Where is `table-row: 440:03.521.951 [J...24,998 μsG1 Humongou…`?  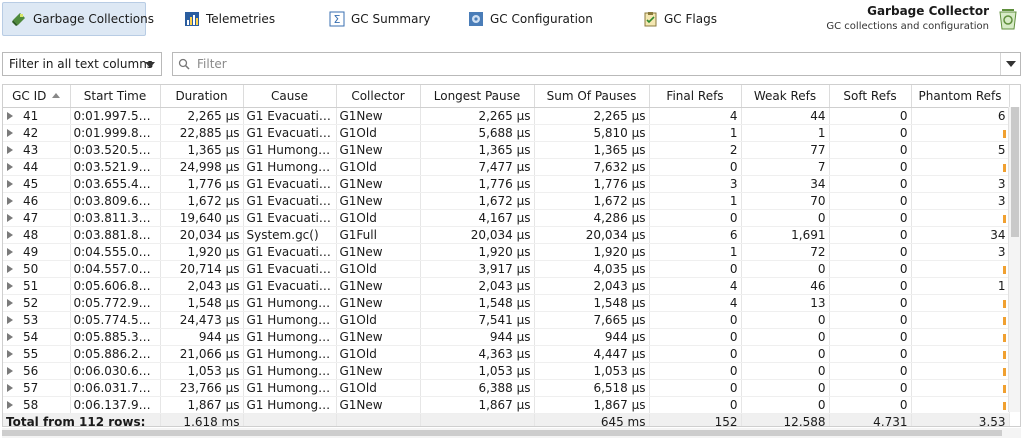
table-row: 440:03.521.951 [J...24,998 μsG1 Humongou… is located at coordinates (506, 167).